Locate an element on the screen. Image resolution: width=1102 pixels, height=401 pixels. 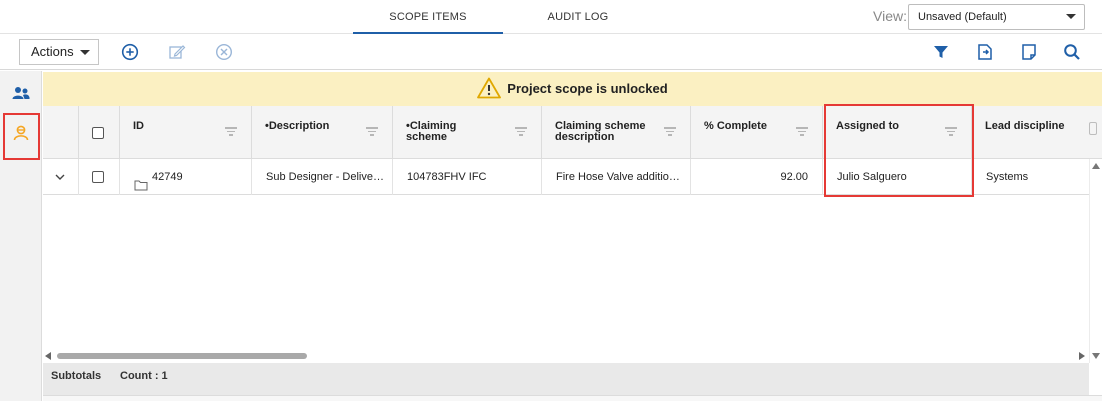
cell-percent-complete-value: 92.00 is located at coordinates (794, 177).